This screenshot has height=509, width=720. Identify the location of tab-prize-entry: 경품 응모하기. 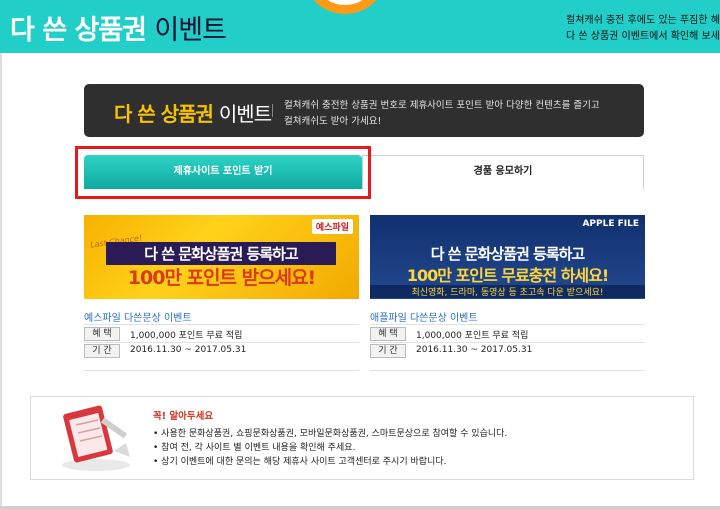
(503, 172).